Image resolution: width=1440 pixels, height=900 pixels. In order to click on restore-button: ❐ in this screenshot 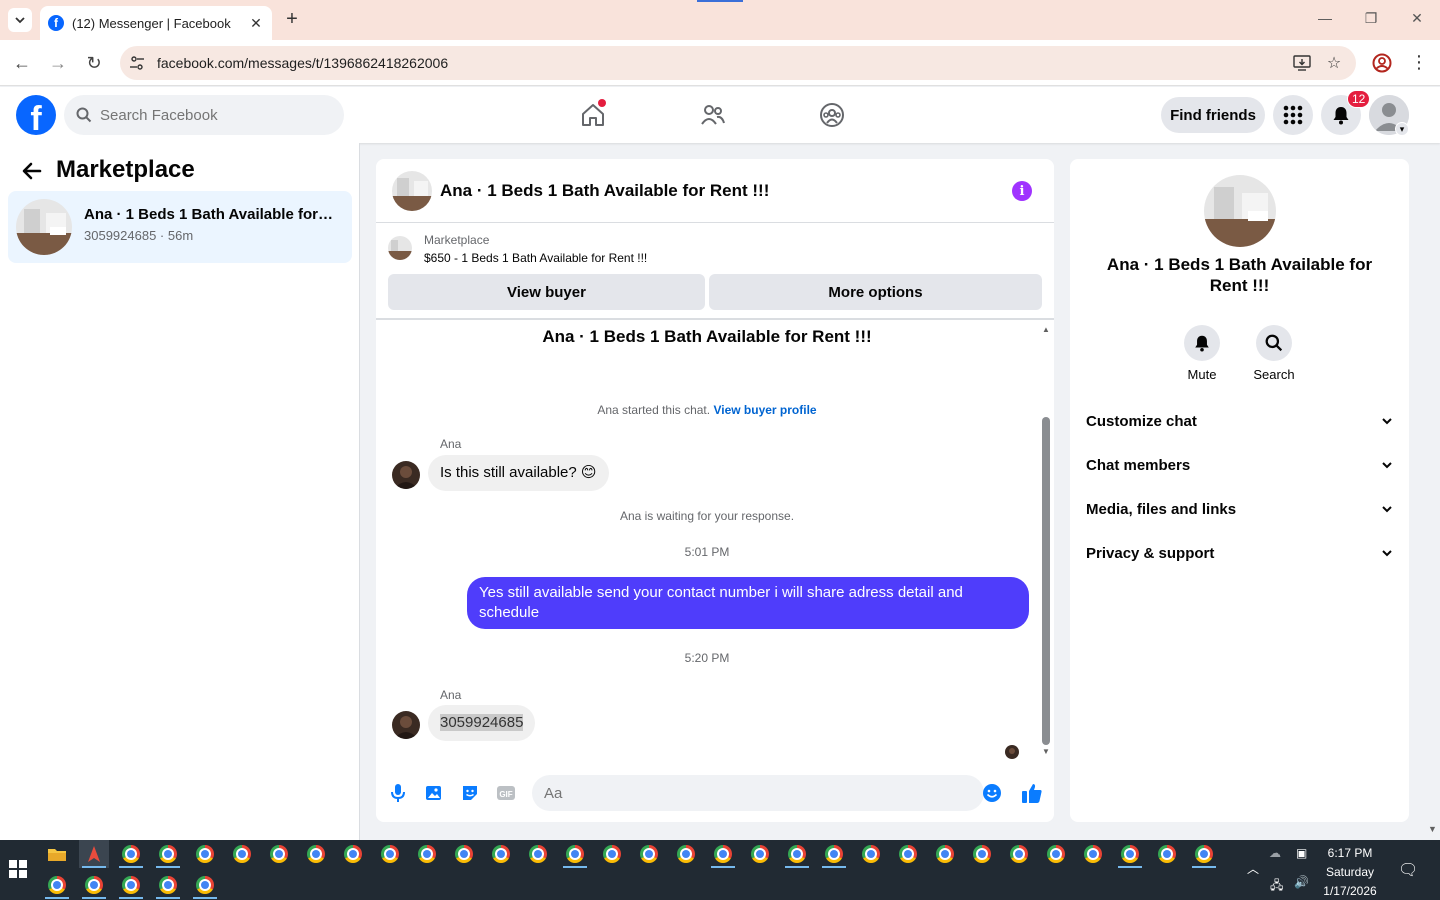, I will do `click(1371, 20)`.